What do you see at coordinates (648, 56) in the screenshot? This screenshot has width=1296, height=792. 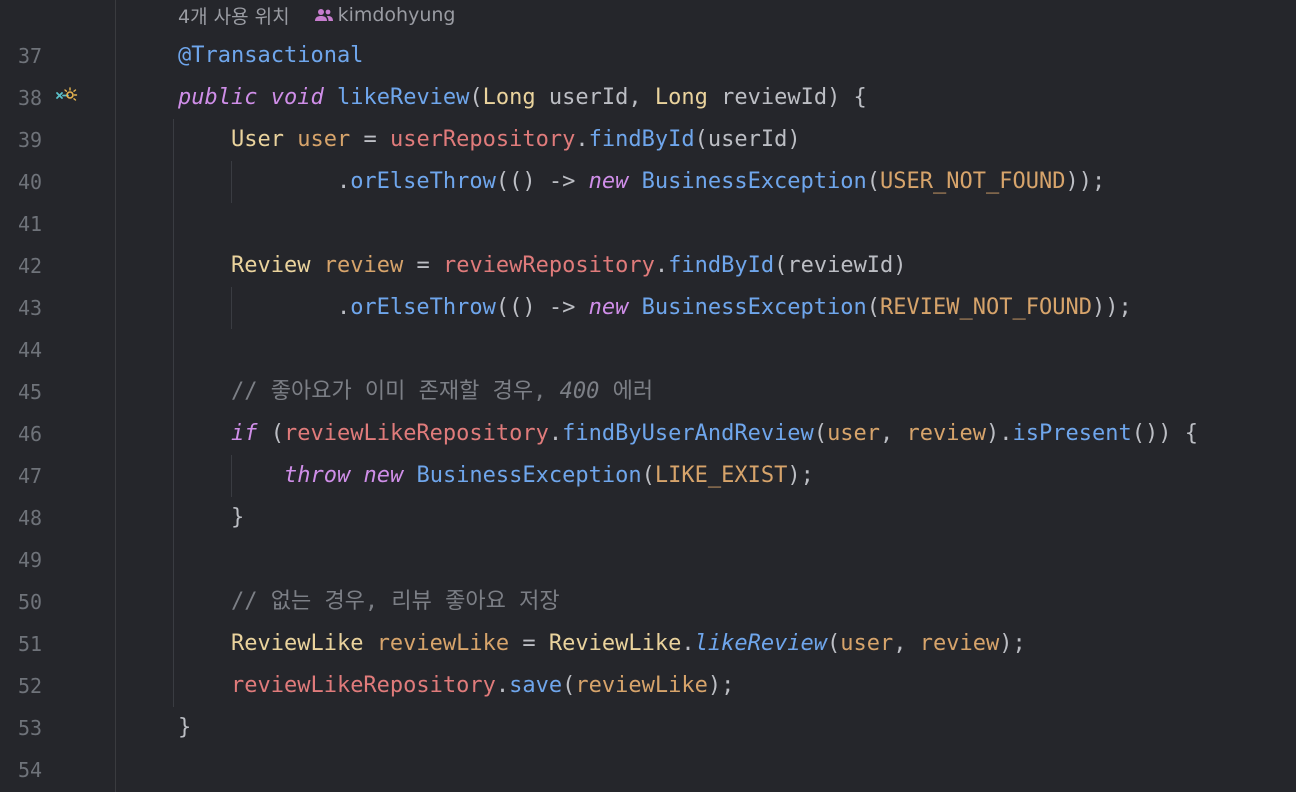 I see `code-line: 37 @Transactional` at bounding box center [648, 56].